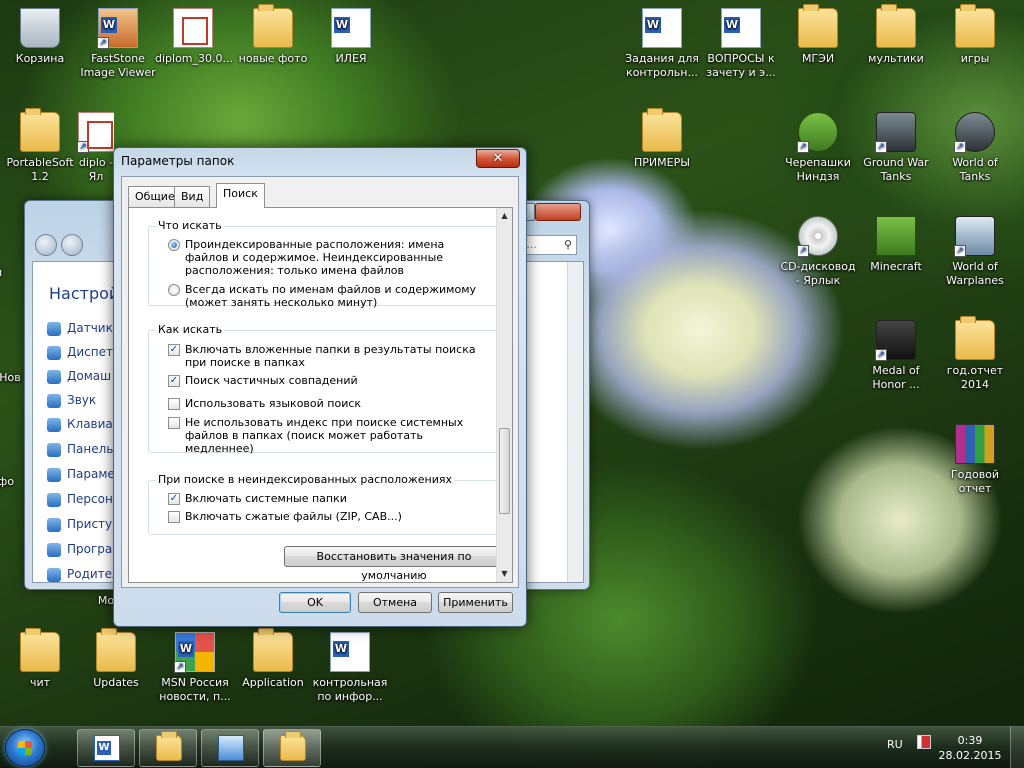  What do you see at coordinates (79, 524) in the screenshot?
I see `cp-item: Присту` at bounding box center [79, 524].